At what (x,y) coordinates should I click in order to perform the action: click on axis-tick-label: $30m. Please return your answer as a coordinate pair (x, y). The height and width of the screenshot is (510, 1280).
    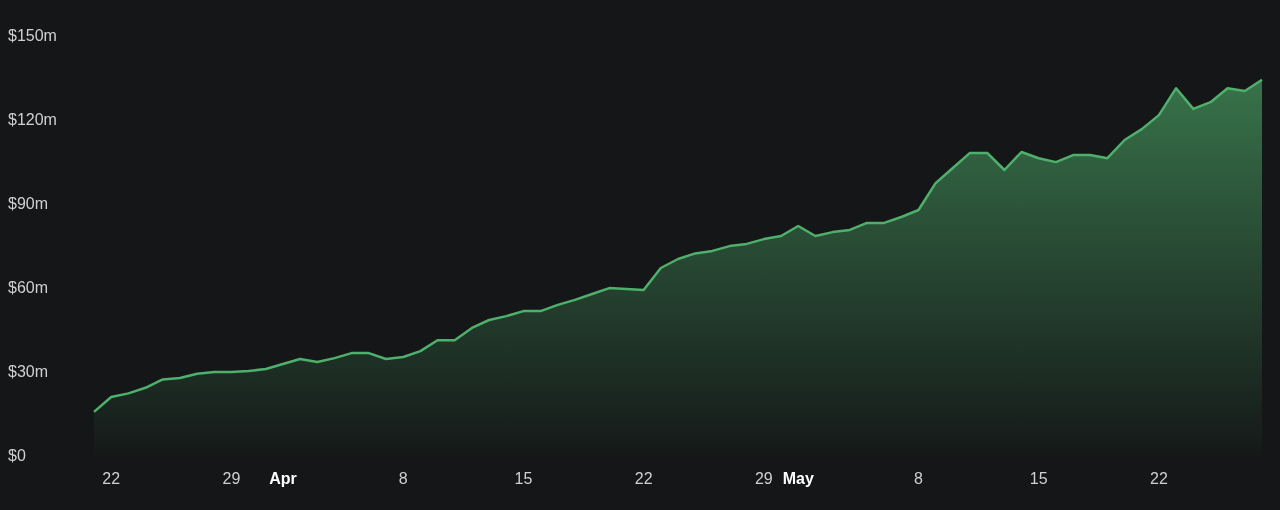
    Looking at the image, I should click on (28, 371).